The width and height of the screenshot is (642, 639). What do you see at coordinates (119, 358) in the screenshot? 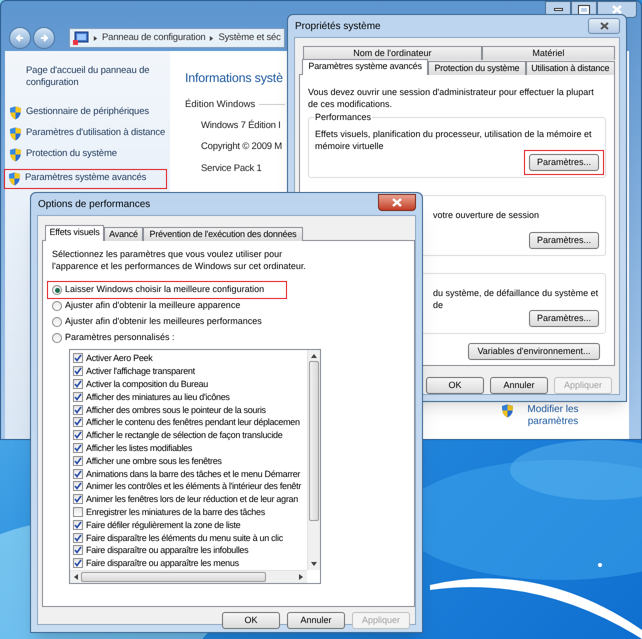
I see `checkbox-label: Activer Aero Peek` at bounding box center [119, 358].